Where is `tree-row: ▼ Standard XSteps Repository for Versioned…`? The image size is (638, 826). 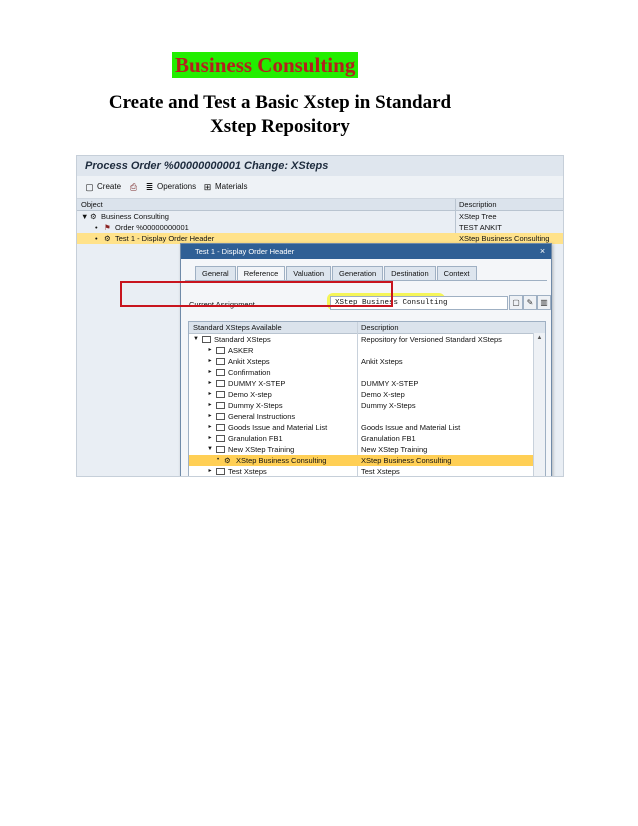
tree-row: ▼ Standard XSteps Repository for Versioned… is located at coordinates (361, 339).